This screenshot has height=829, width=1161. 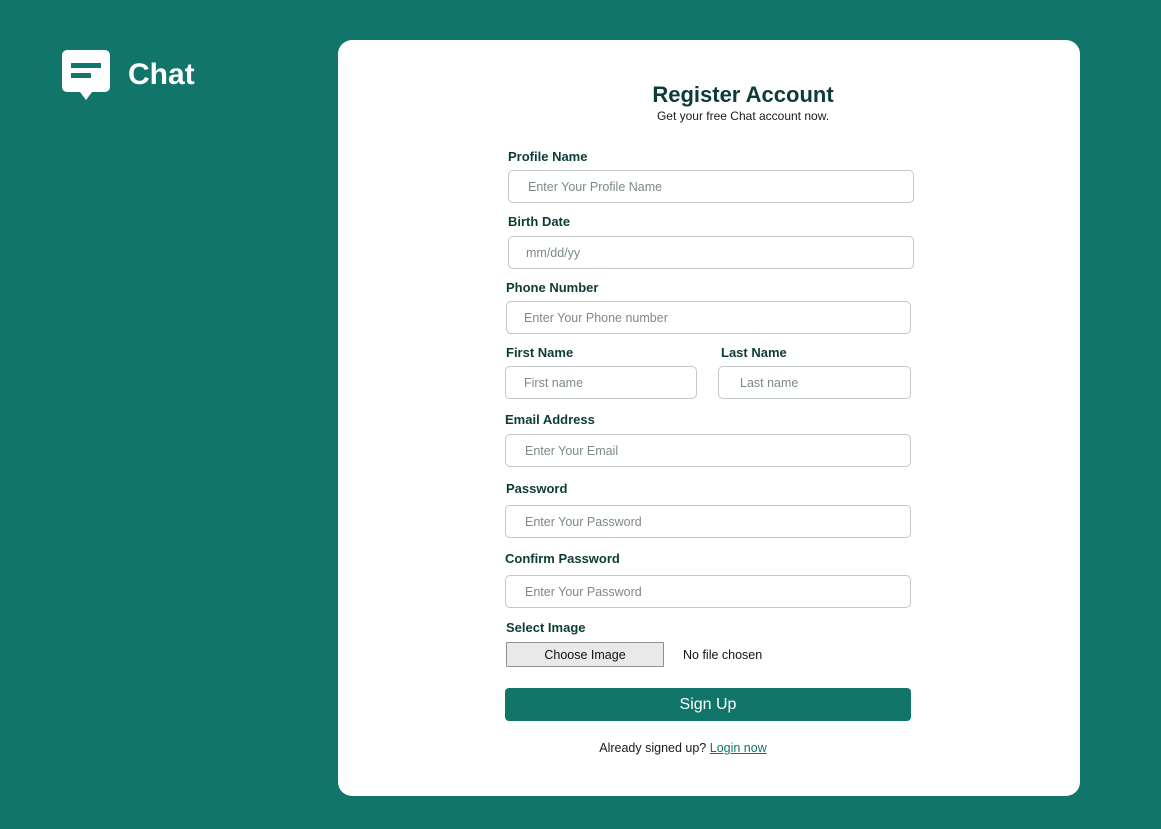 I want to click on password-input, so click(x=708, y=521).